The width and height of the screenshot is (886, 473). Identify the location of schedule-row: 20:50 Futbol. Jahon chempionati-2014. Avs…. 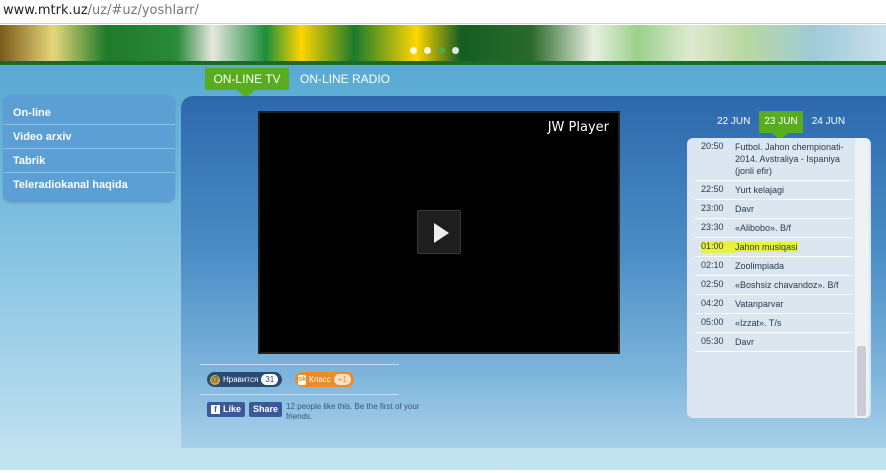
(773, 159).